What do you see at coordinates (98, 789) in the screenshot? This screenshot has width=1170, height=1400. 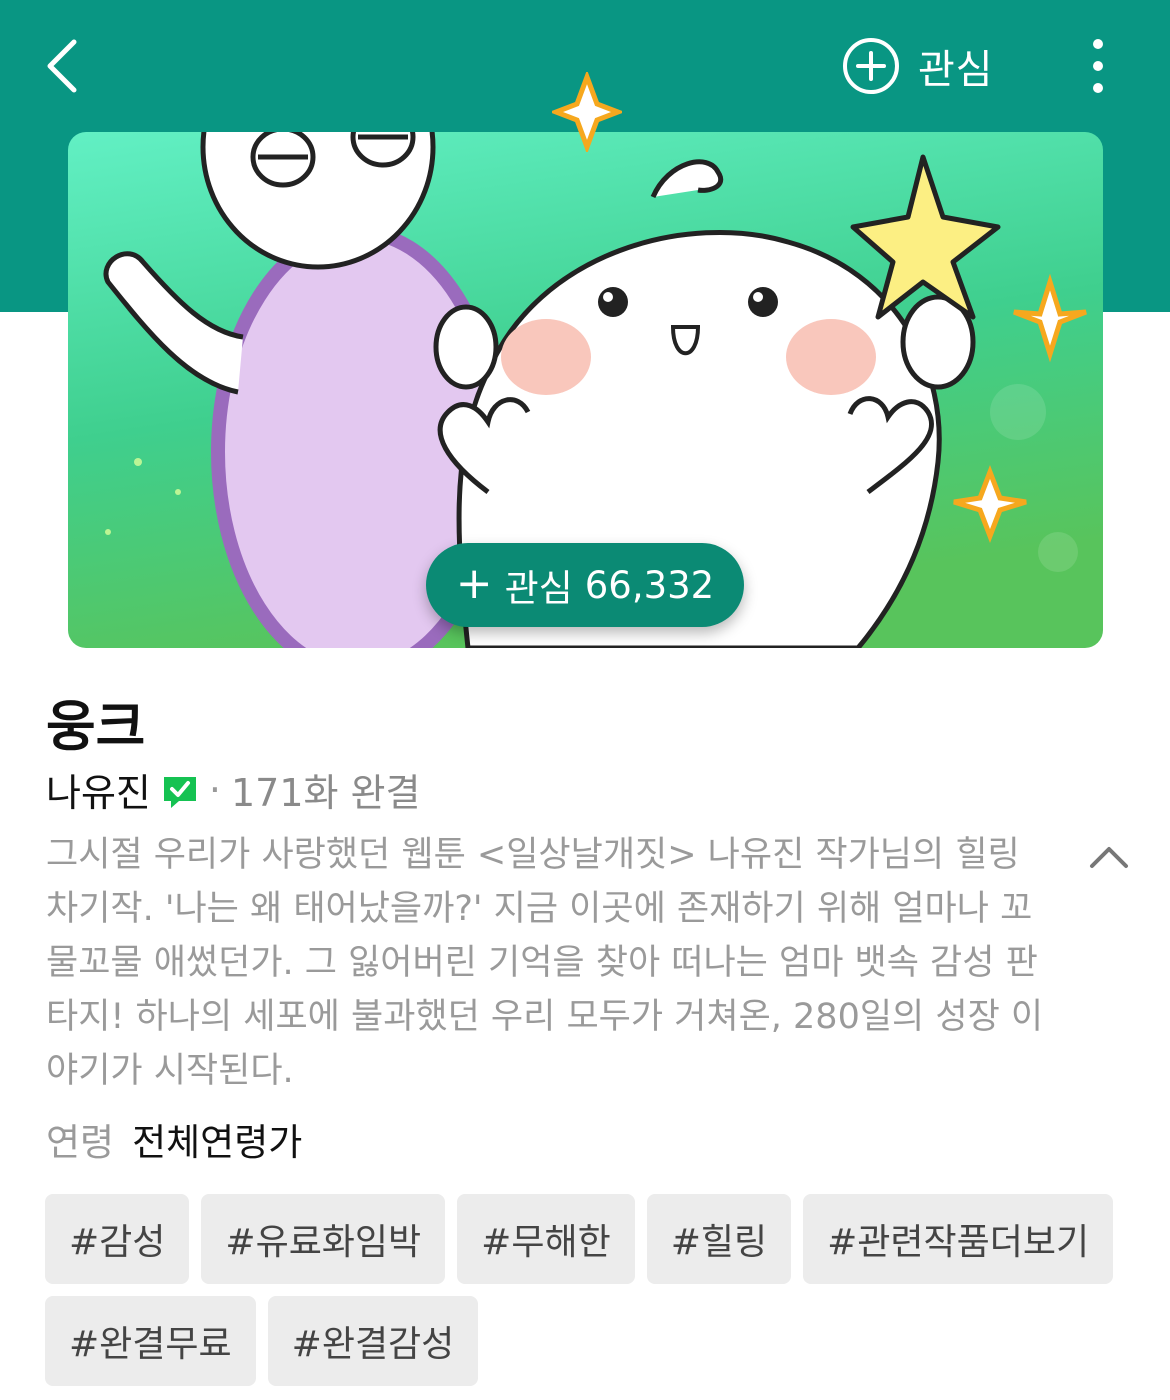 I see `author-name: 나유진` at bounding box center [98, 789].